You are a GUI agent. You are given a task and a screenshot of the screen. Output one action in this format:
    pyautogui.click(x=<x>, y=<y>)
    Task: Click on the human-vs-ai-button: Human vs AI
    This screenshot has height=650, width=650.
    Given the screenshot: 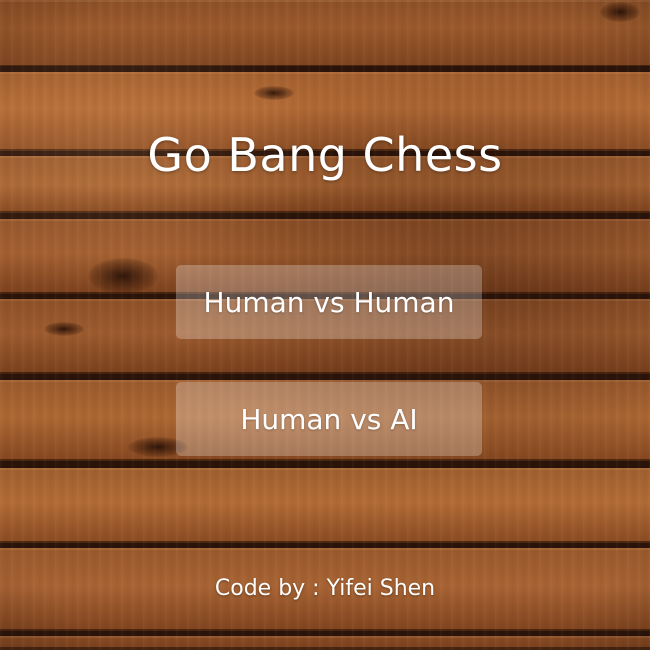 What is the action you would take?
    pyautogui.click(x=329, y=419)
    